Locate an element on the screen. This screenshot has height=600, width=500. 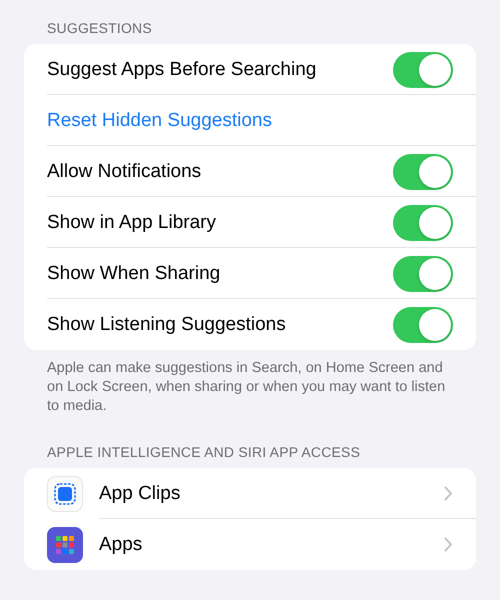
setting-label: Show in App Library is located at coordinates (132, 223).